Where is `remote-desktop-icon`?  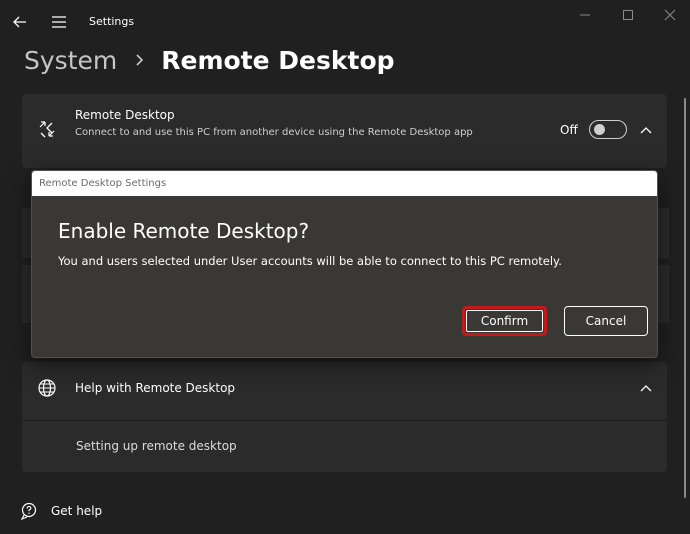 remote-desktop-icon is located at coordinates (47, 129).